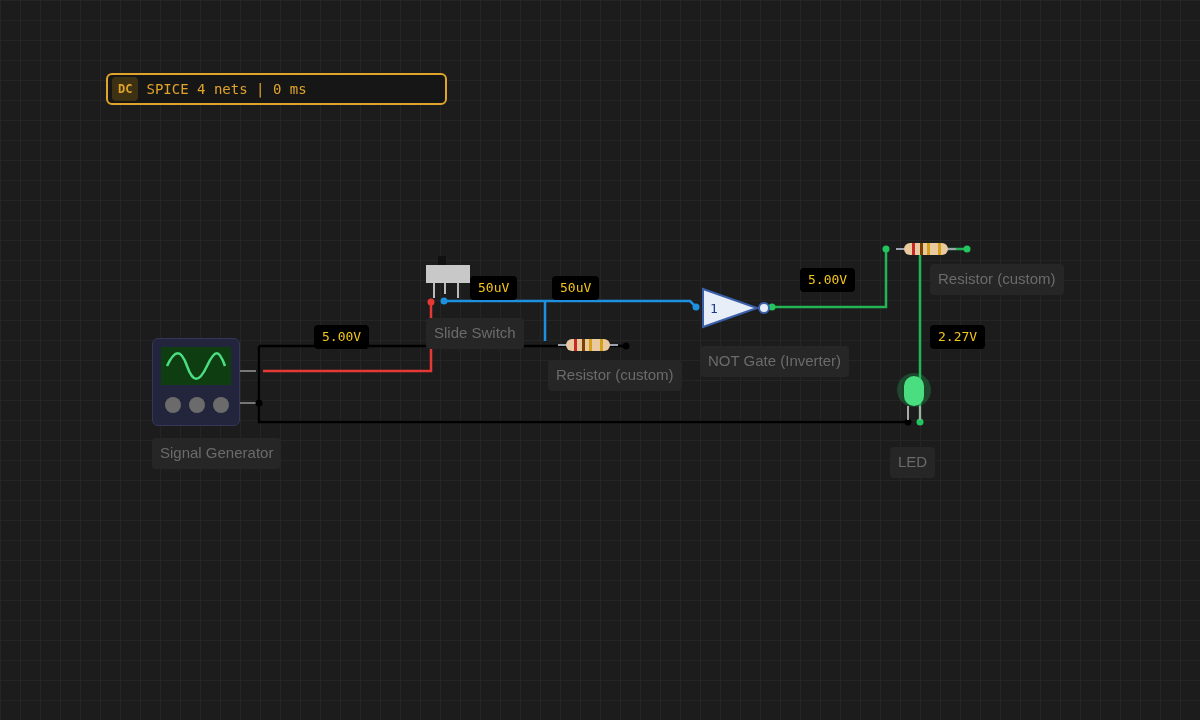 The width and height of the screenshot is (1200, 720). What do you see at coordinates (775, 361) in the screenshot?
I see `component-label: NOT Gate (Inverter)` at bounding box center [775, 361].